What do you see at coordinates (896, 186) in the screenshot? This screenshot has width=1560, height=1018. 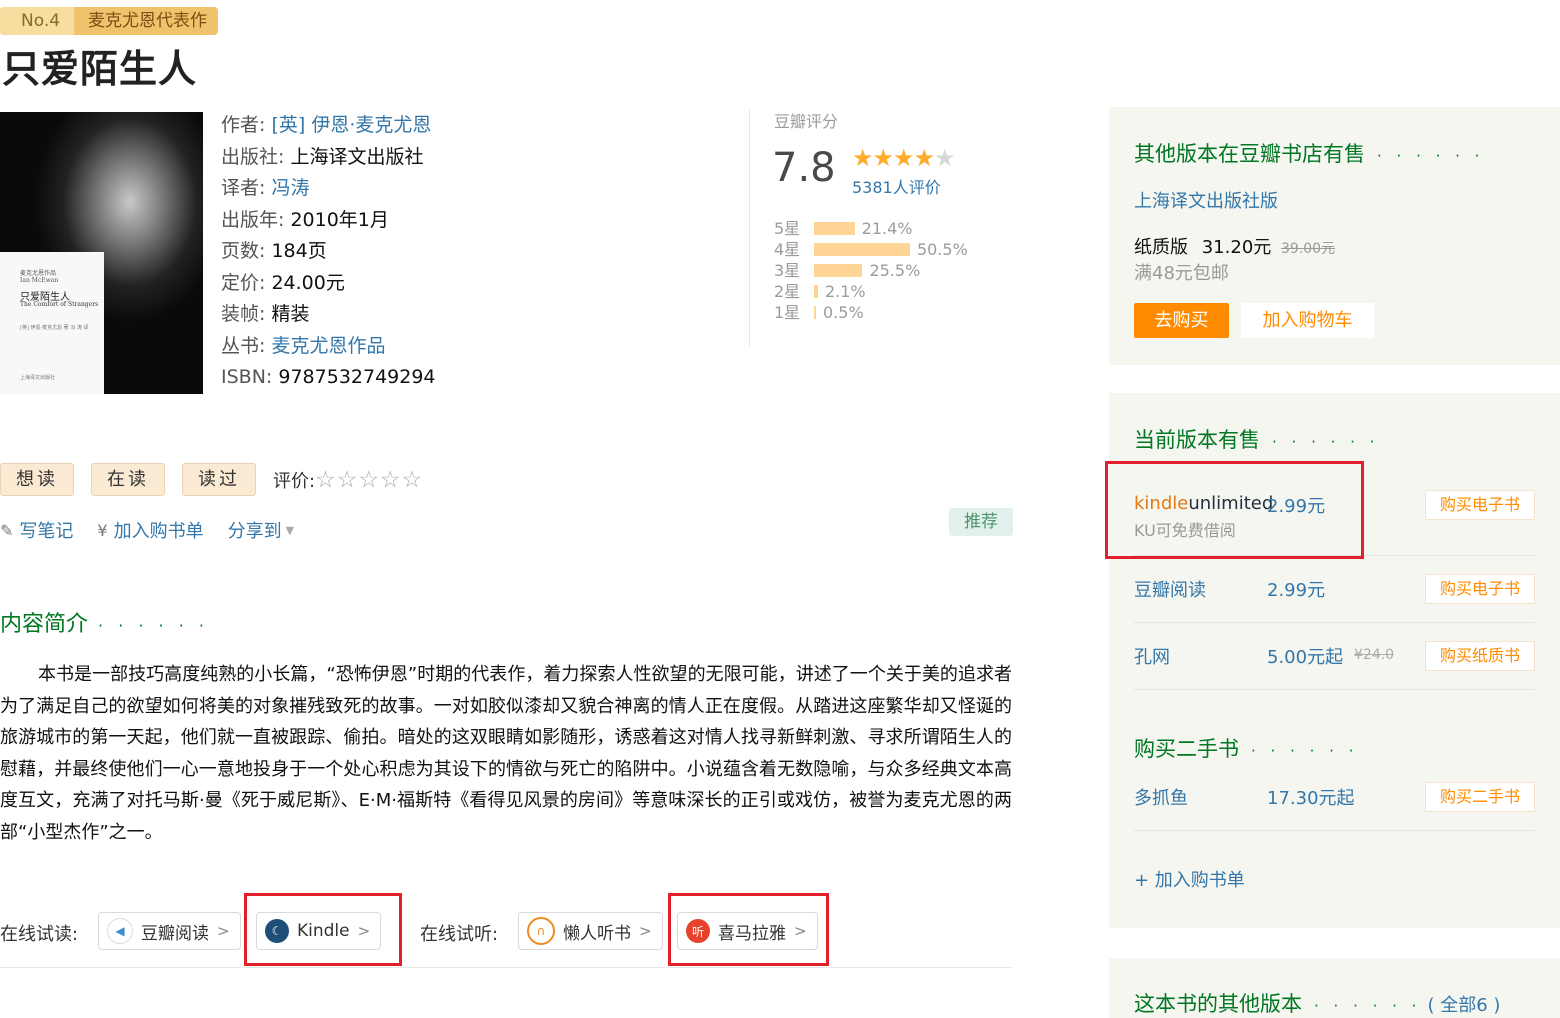 I see `rating-count-link: 5381人评价` at bounding box center [896, 186].